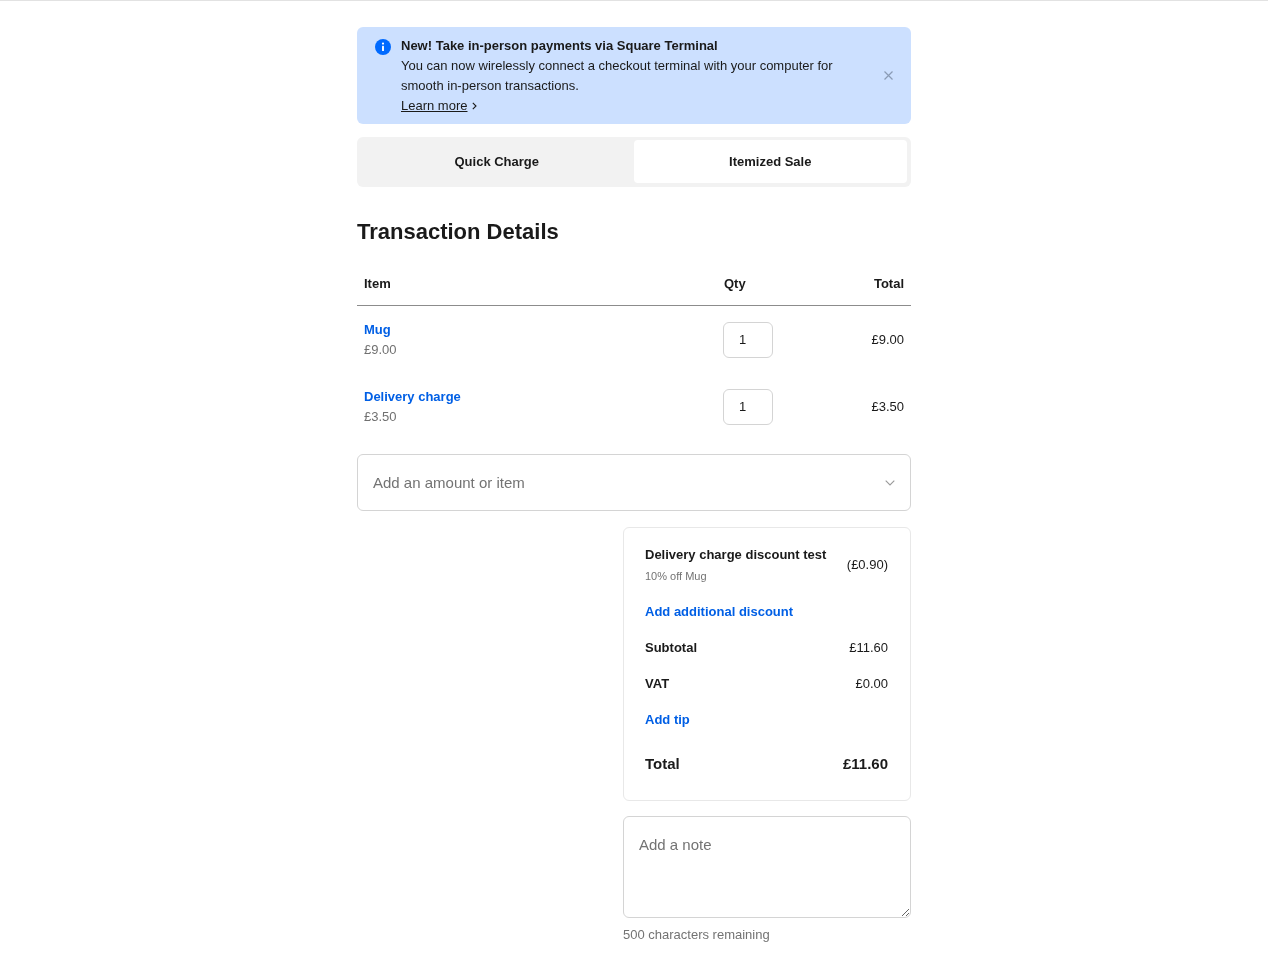 This screenshot has height=958, width=1268. I want to click on summary-label: VAT, so click(657, 683).